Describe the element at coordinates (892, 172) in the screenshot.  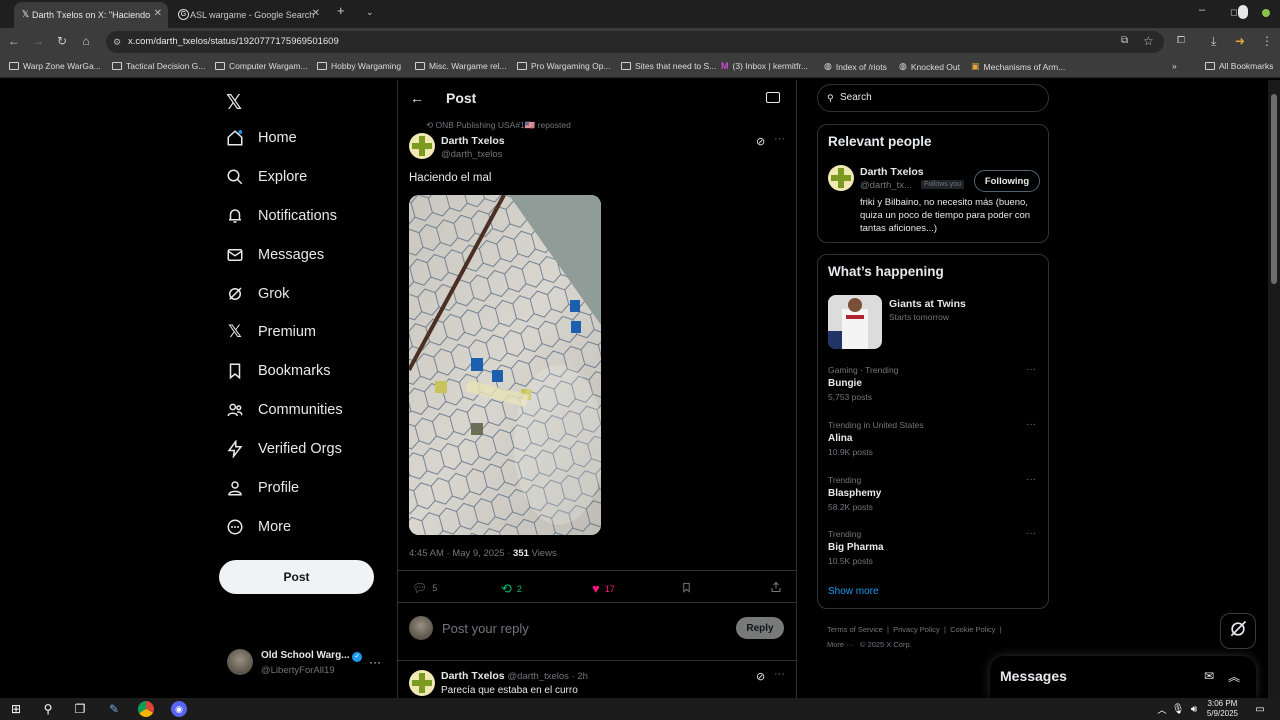
I see `person-name: Darth Txelos` at that location.